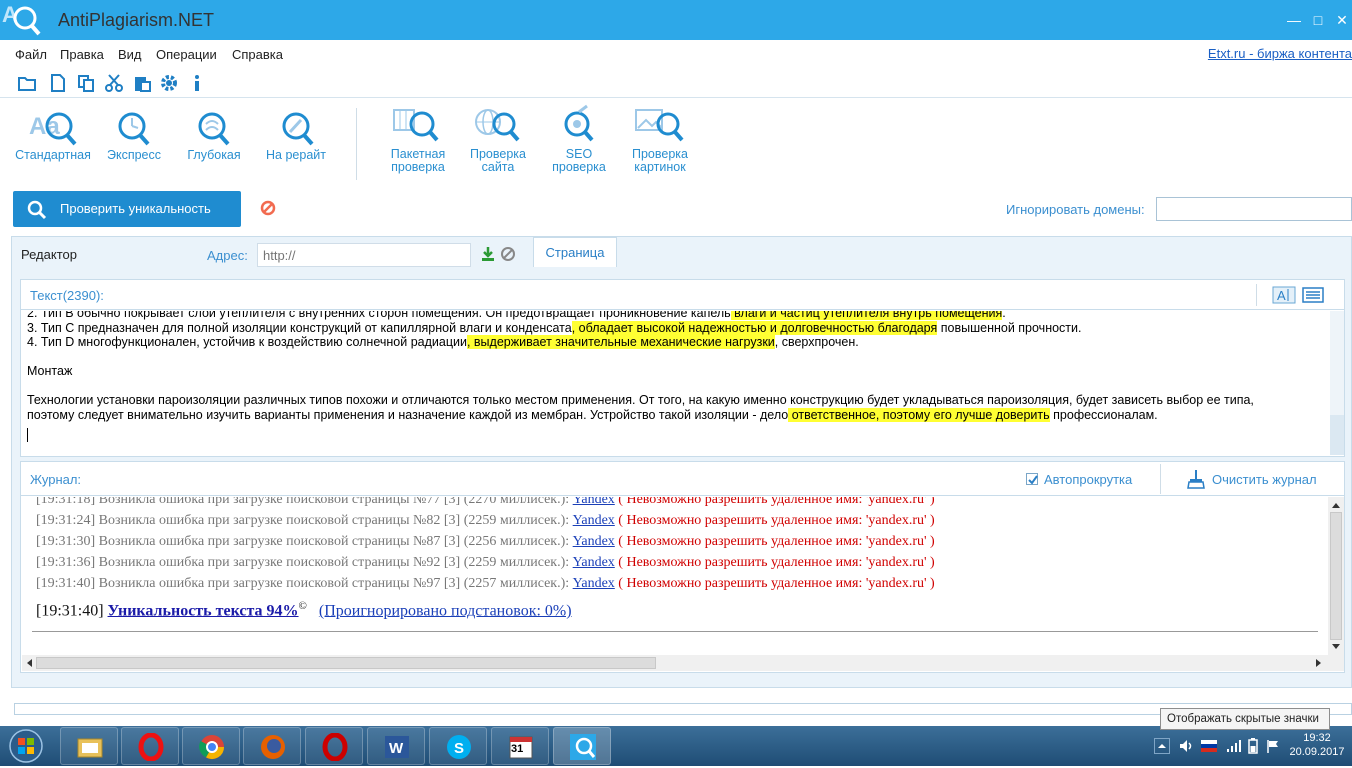 The width and height of the screenshot is (1352, 768). Describe the element at coordinates (682, 479) in the screenshot. I see `journal-header` at that location.